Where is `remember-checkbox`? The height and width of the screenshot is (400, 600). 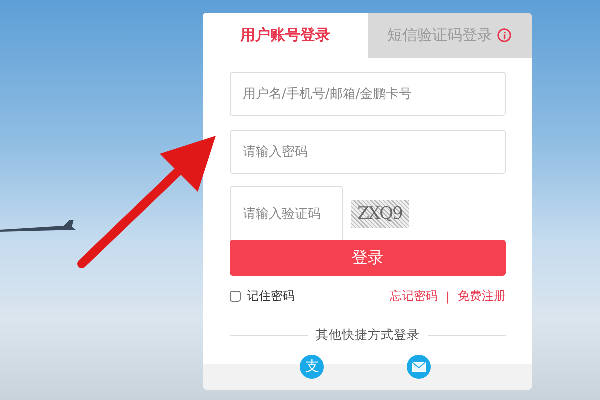
remember-checkbox is located at coordinates (235, 296).